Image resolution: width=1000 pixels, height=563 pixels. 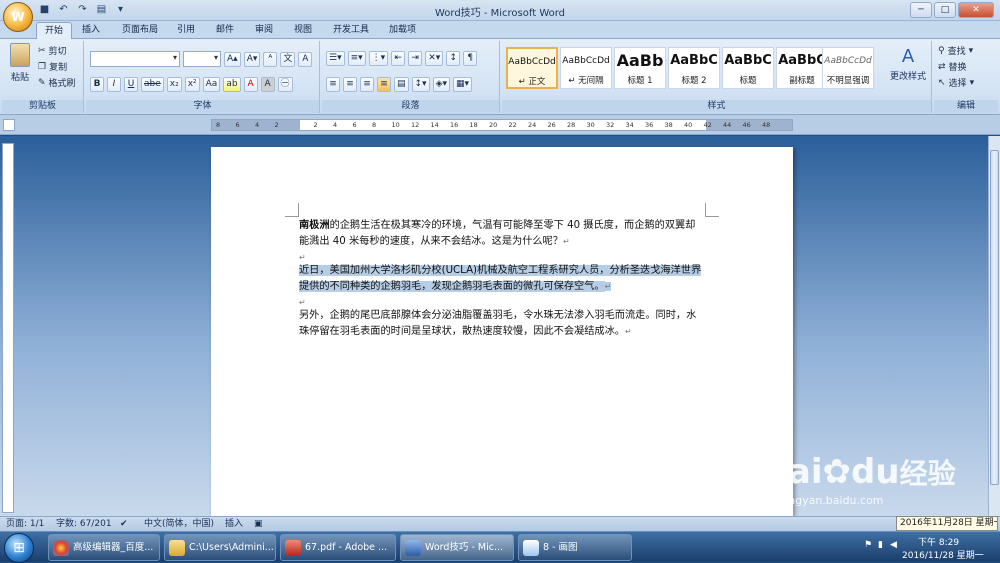 I want to click on clock-date: 2016/11/28 星期一, so click(x=943, y=554).